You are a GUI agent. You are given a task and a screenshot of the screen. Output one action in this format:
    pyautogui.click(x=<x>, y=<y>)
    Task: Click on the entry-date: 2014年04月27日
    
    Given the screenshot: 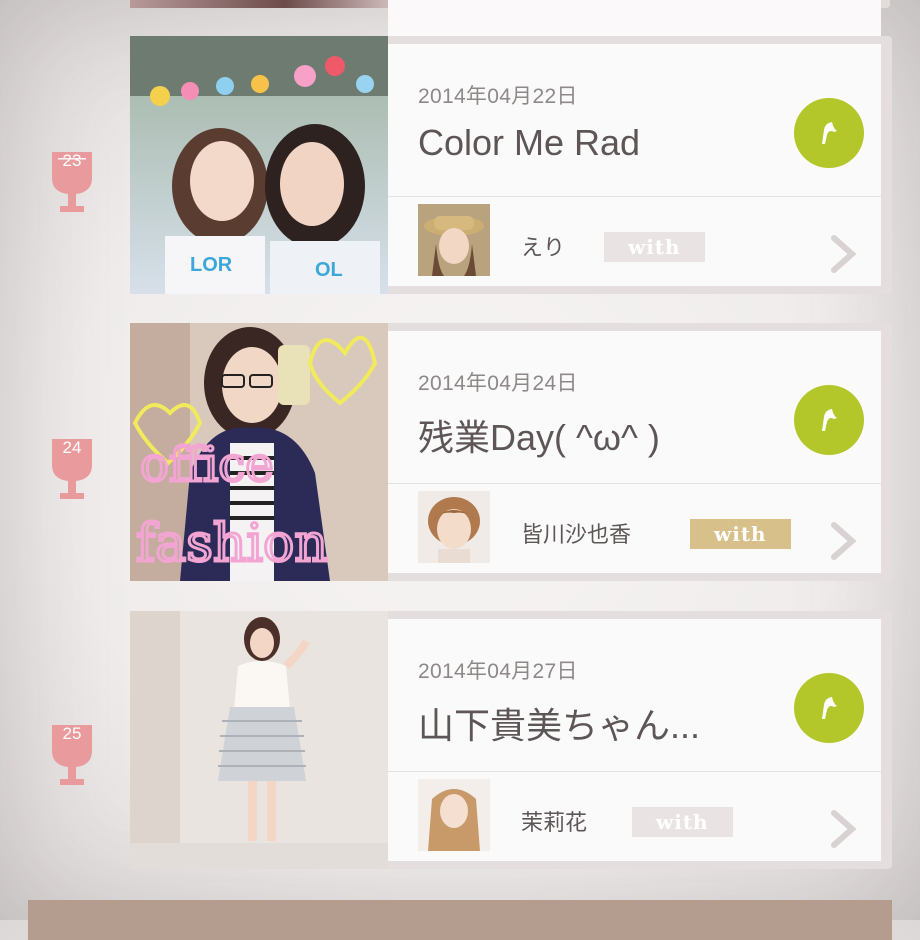 What is the action you would take?
    pyautogui.click(x=498, y=671)
    